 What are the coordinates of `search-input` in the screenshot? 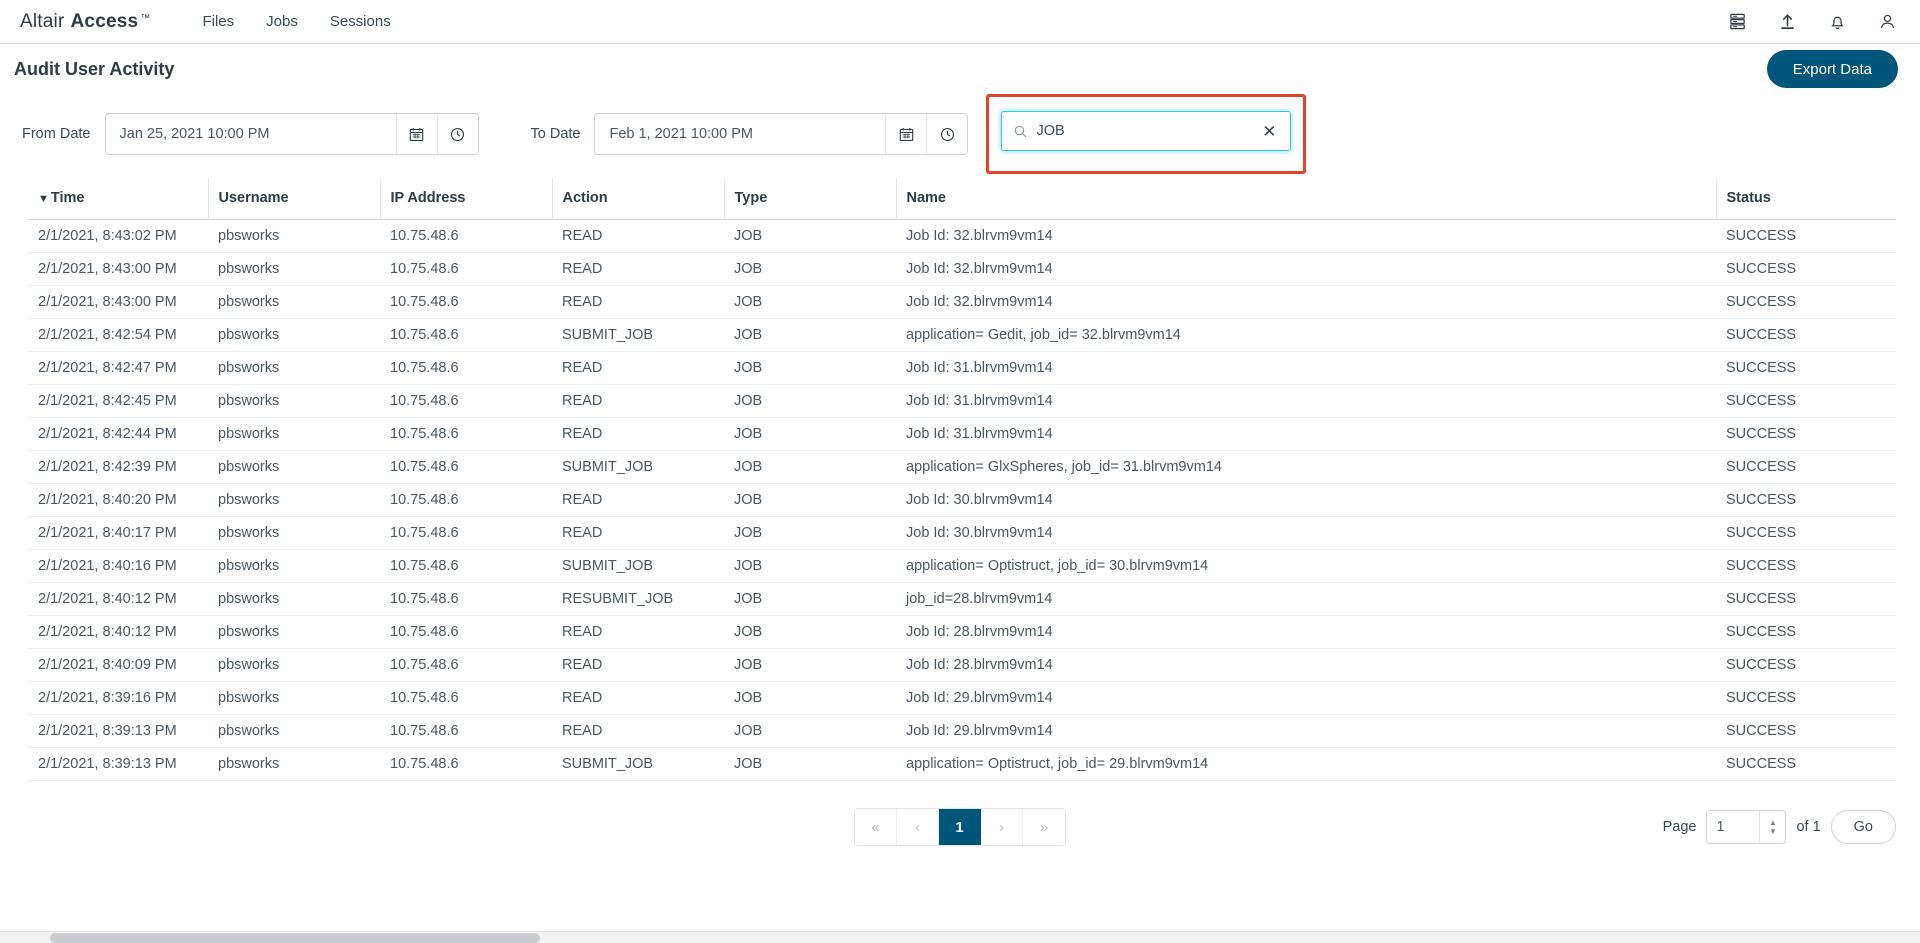 It's located at (1144, 131).